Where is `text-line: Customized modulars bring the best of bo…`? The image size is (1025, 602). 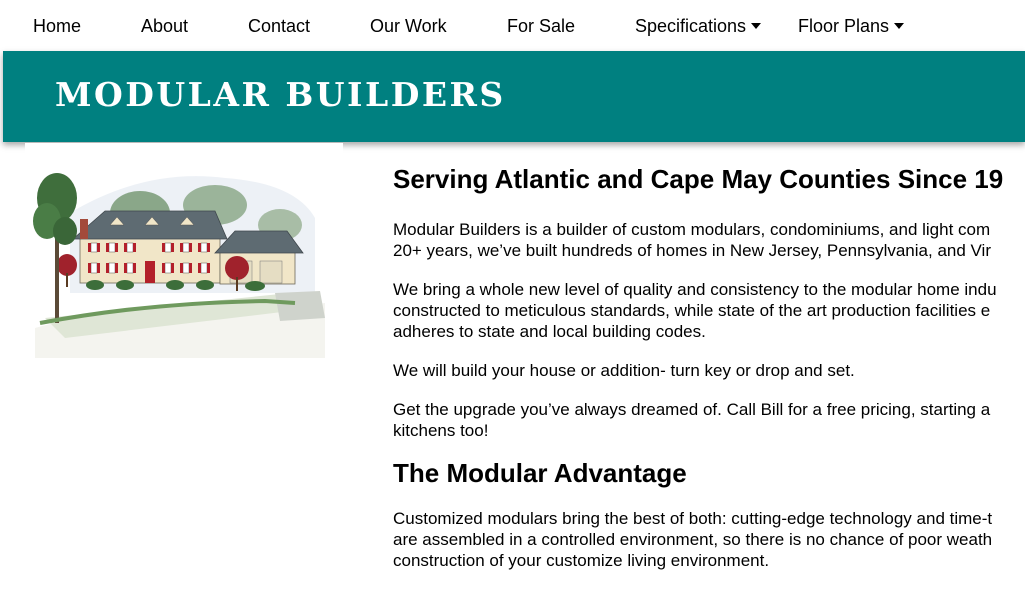 text-line: Customized modulars bring the best of bo… is located at coordinates (693, 518).